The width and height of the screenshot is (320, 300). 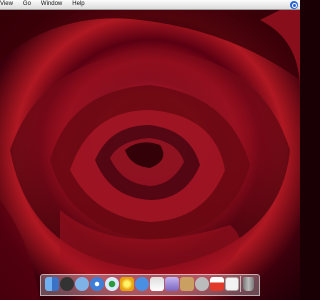 I want to click on preview-icon, so click(x=232, y=284).